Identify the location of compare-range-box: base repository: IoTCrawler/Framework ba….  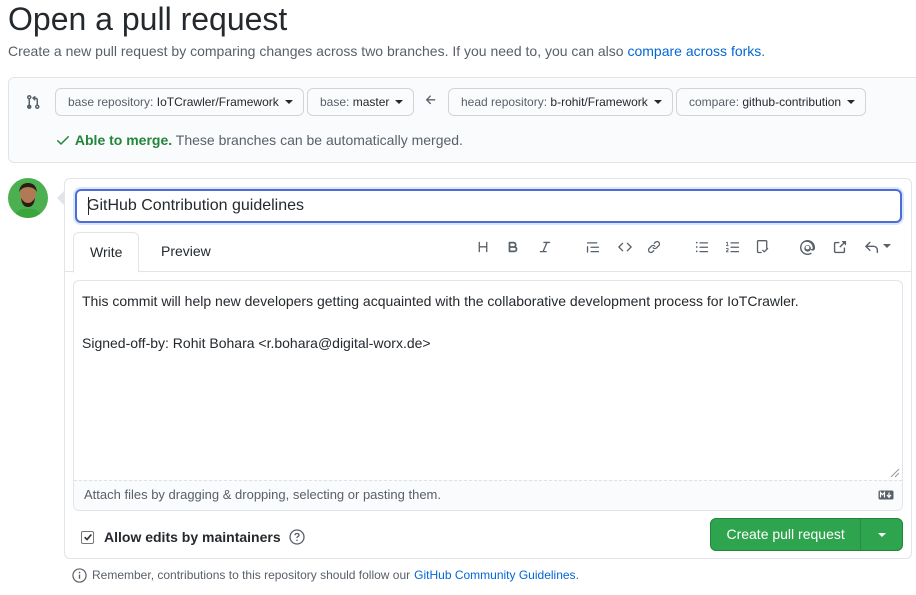
(462, 120).